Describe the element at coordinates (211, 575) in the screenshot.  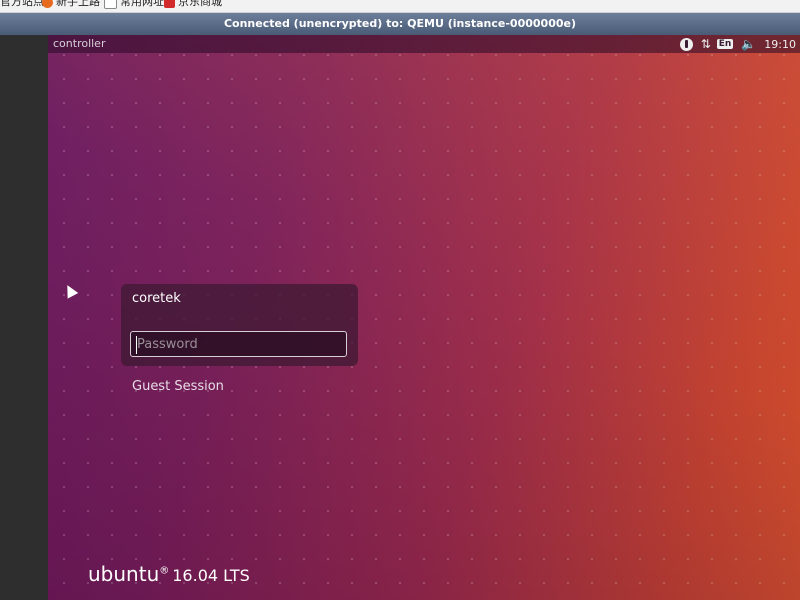
I see `brand-version: 16.04 LTS` at that location.